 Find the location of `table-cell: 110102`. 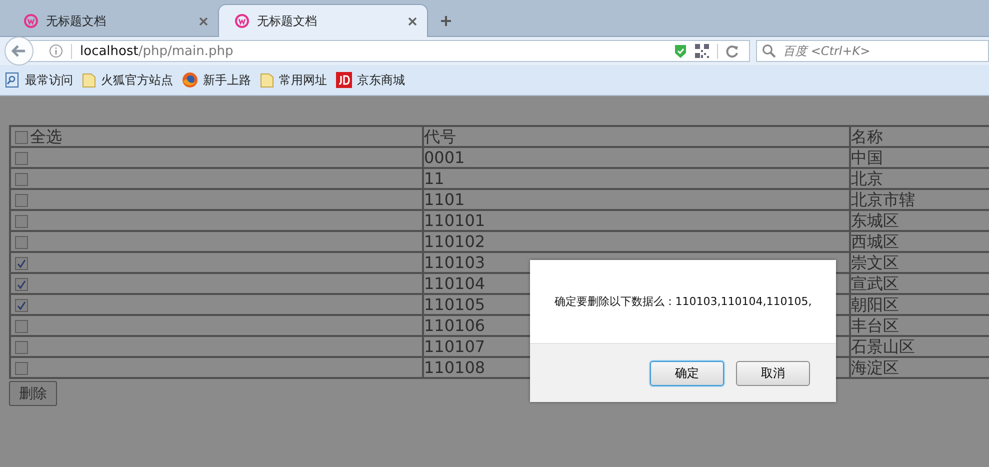

table-cell: 110102 is located at coordinates (636, 241).